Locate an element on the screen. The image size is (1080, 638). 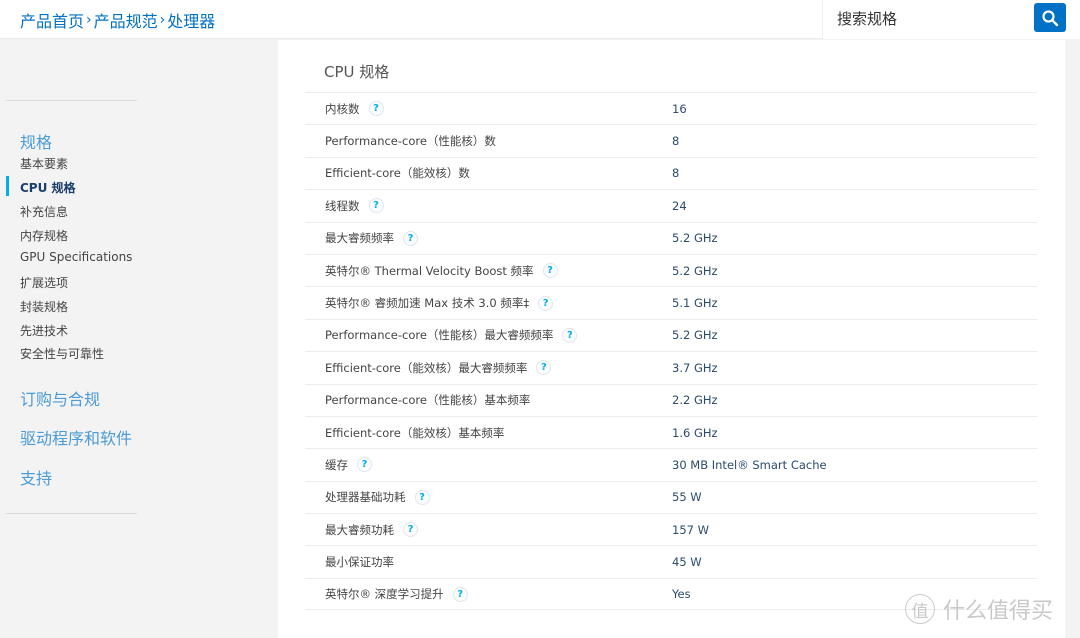
spec-label: Performance-core（性能核）数 is located at coordinates (410, 141).